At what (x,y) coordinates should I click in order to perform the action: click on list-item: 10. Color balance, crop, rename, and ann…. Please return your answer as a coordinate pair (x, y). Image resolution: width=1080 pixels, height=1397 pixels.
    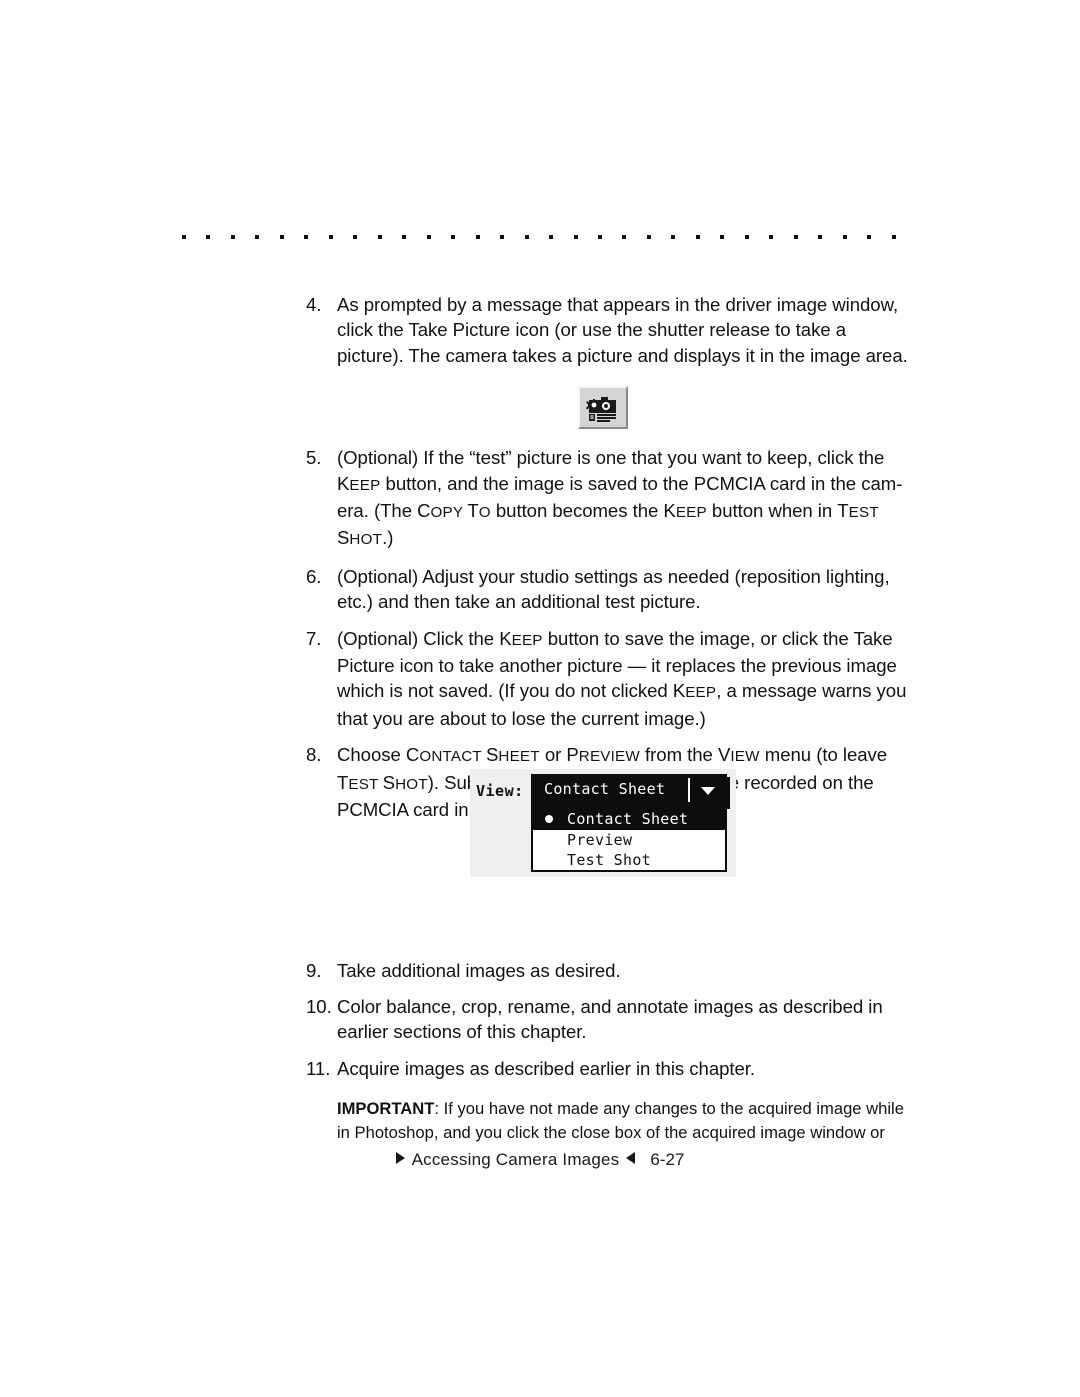
    Looking at the image, I should click on (608, 1019).